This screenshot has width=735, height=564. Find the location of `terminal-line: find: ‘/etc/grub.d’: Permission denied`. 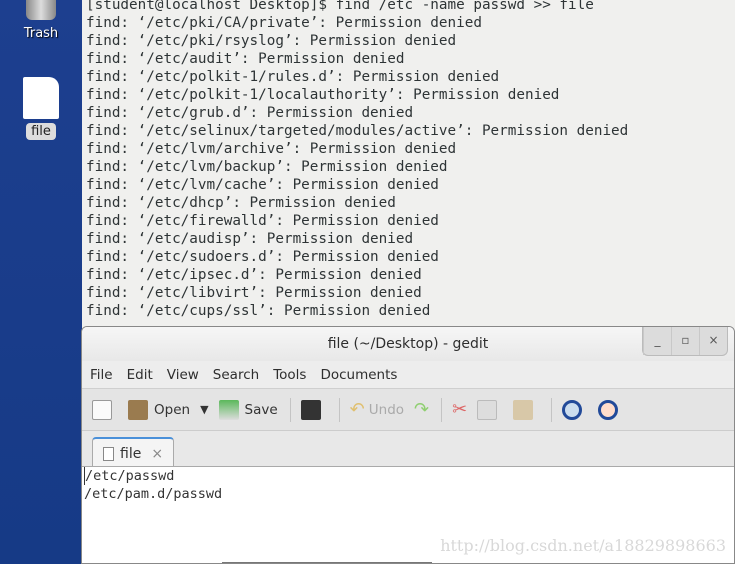

terminal-line: find: ‘/etc/grub.d’: Permission denied is located at coordinates (250, 113).